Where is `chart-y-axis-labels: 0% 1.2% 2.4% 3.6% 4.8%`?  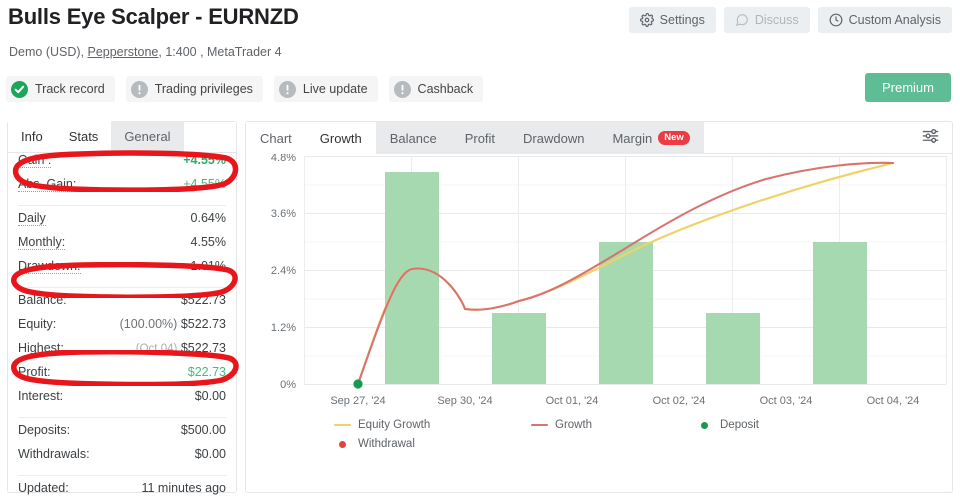 chart-y-axis-labels: 0% 1.2% 2.4% 3.6% 4.8% is located at coordinates (283, 272).